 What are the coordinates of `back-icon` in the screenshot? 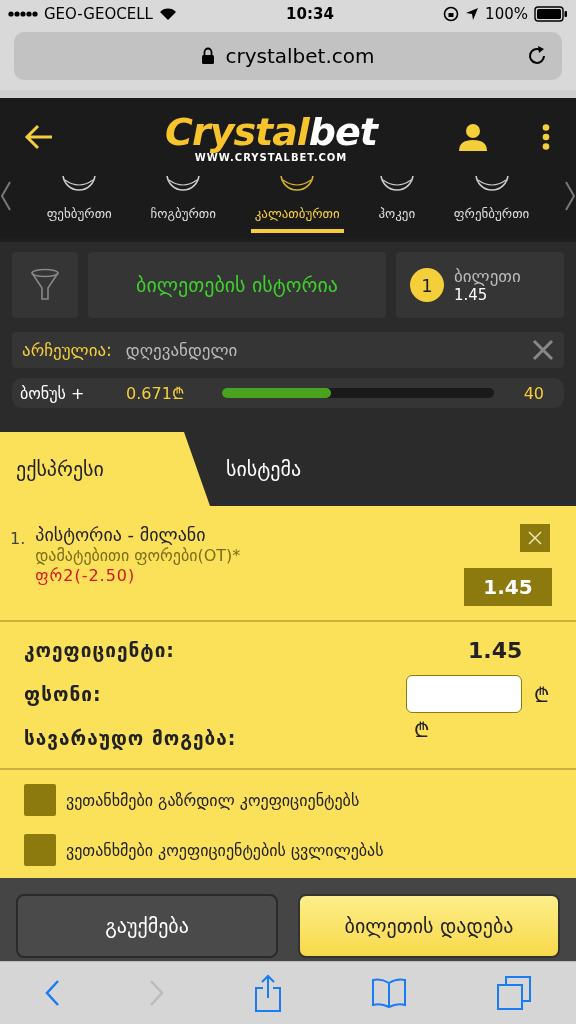 It's located at (52, 993).